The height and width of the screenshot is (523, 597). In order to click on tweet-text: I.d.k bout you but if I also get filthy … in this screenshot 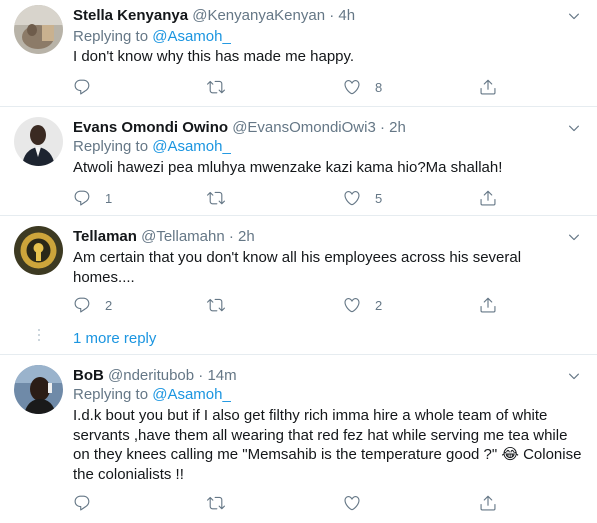, I will do `click(327, 445)`.